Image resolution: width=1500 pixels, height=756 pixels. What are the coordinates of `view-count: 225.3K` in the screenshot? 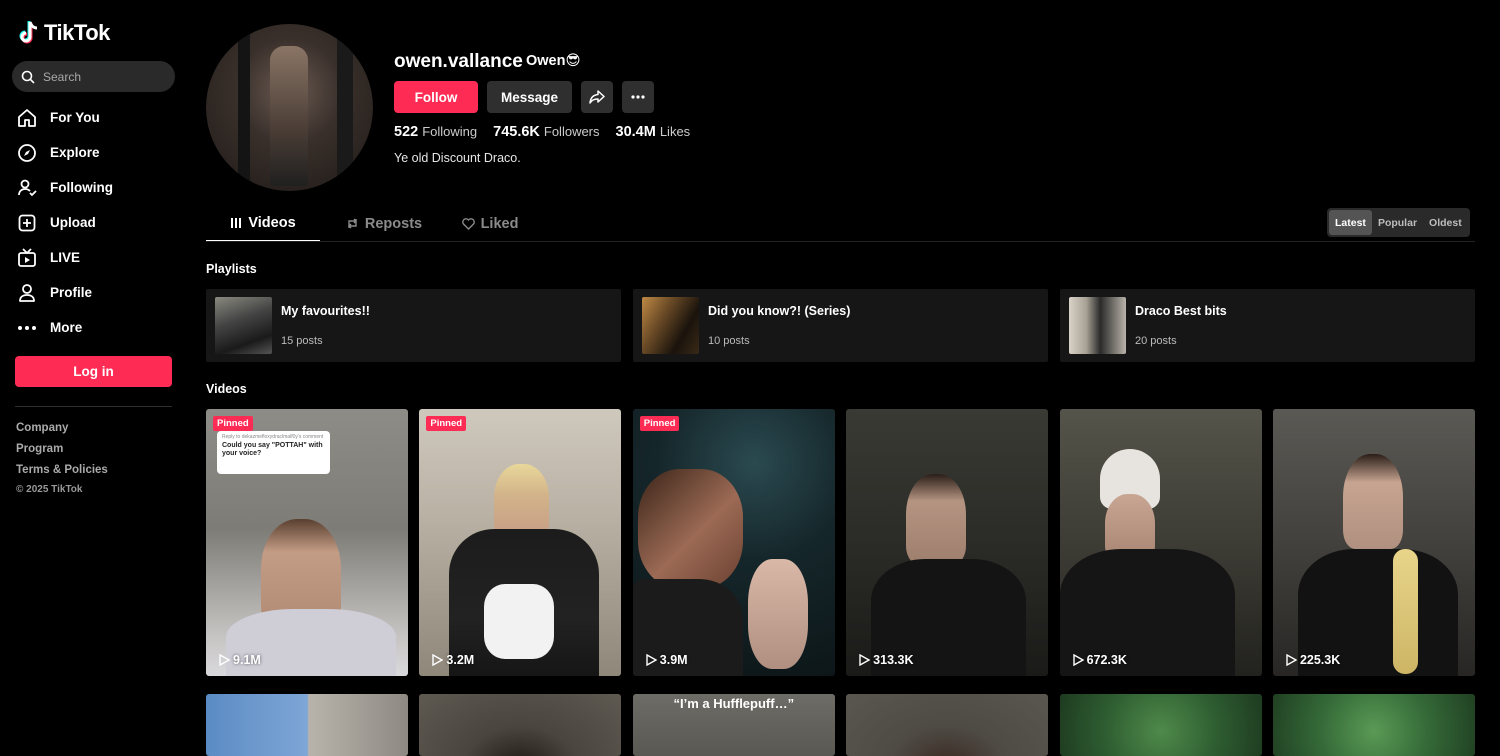 It's located at (1312, 660).